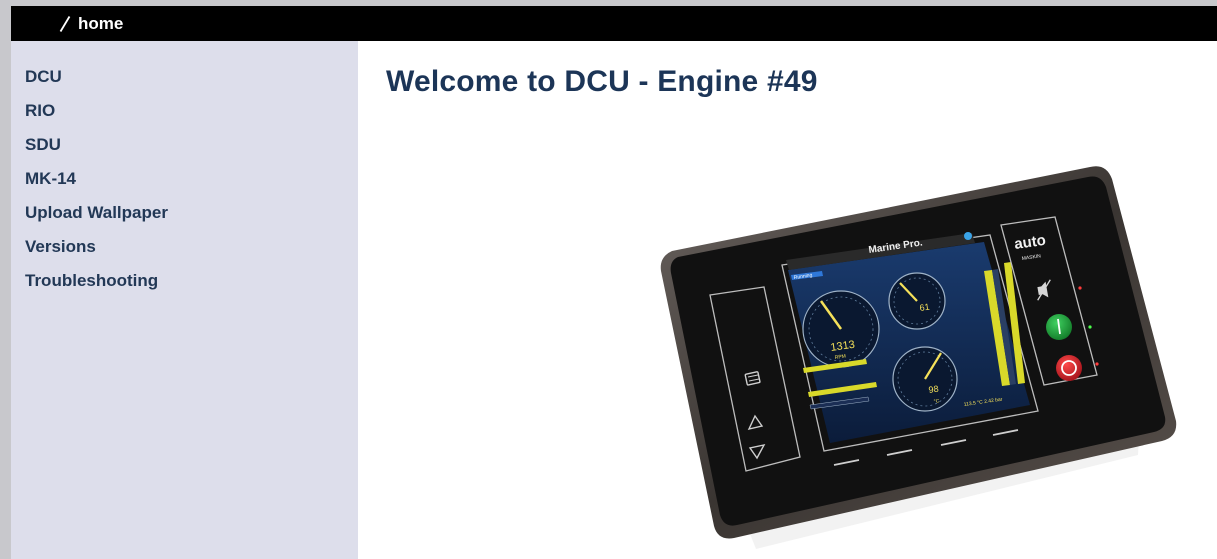 The width and height of the screenshot is (1217, 559). What do you see at coordinates (96, 84) in the screenshot?
I see `sidebar-item-dcu: DCU` at bounding box center [96, 84].